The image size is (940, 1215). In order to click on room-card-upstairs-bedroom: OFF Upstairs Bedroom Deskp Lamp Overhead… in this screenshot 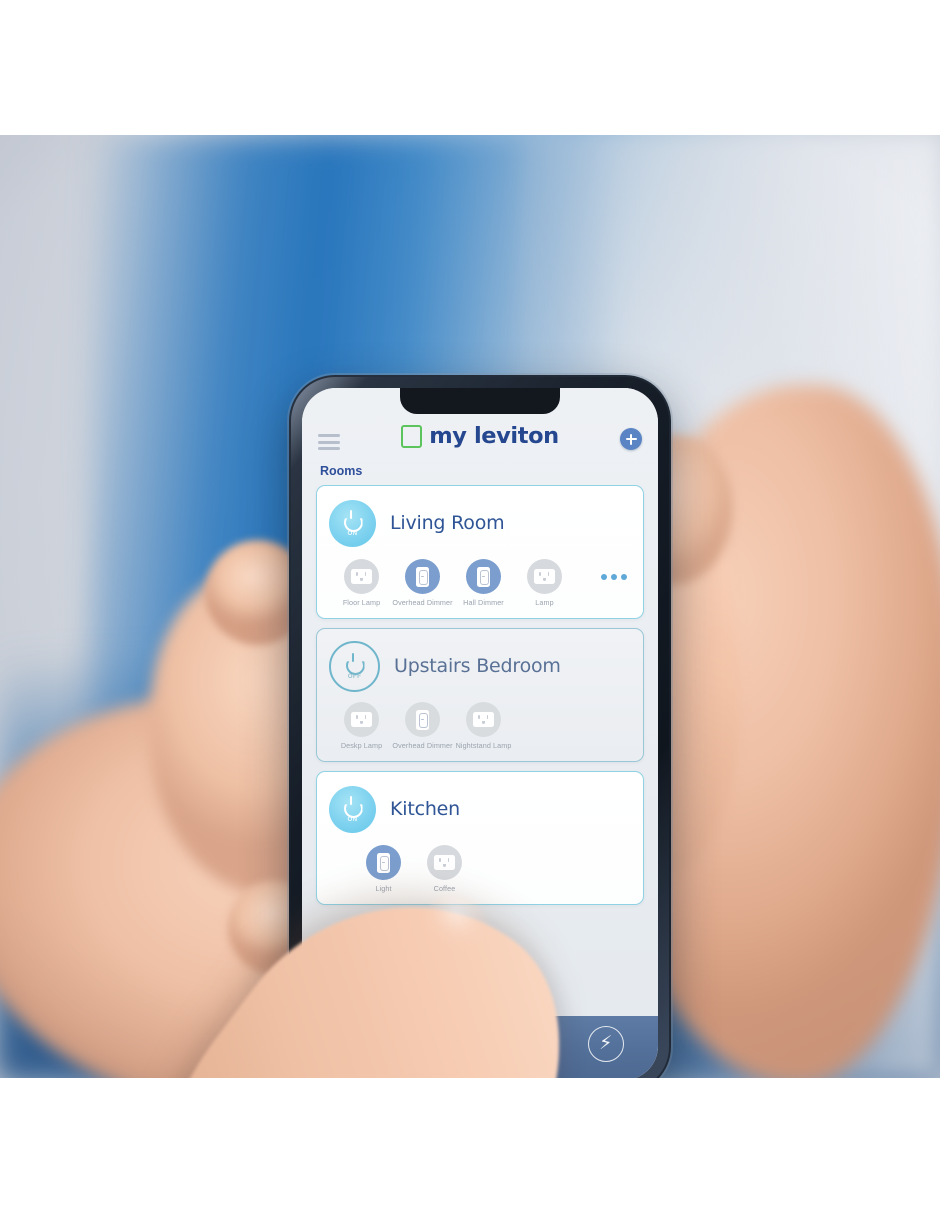, I will do `click(480, 695)`.